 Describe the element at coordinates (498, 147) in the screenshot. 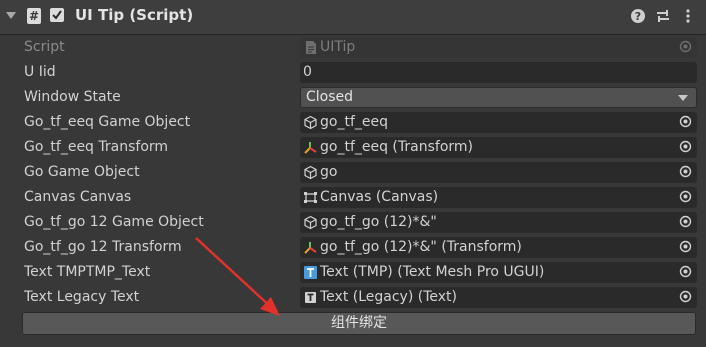

I see `go-tf-eeq-transform-field: go_tf_eeq (Transform)` at that location.